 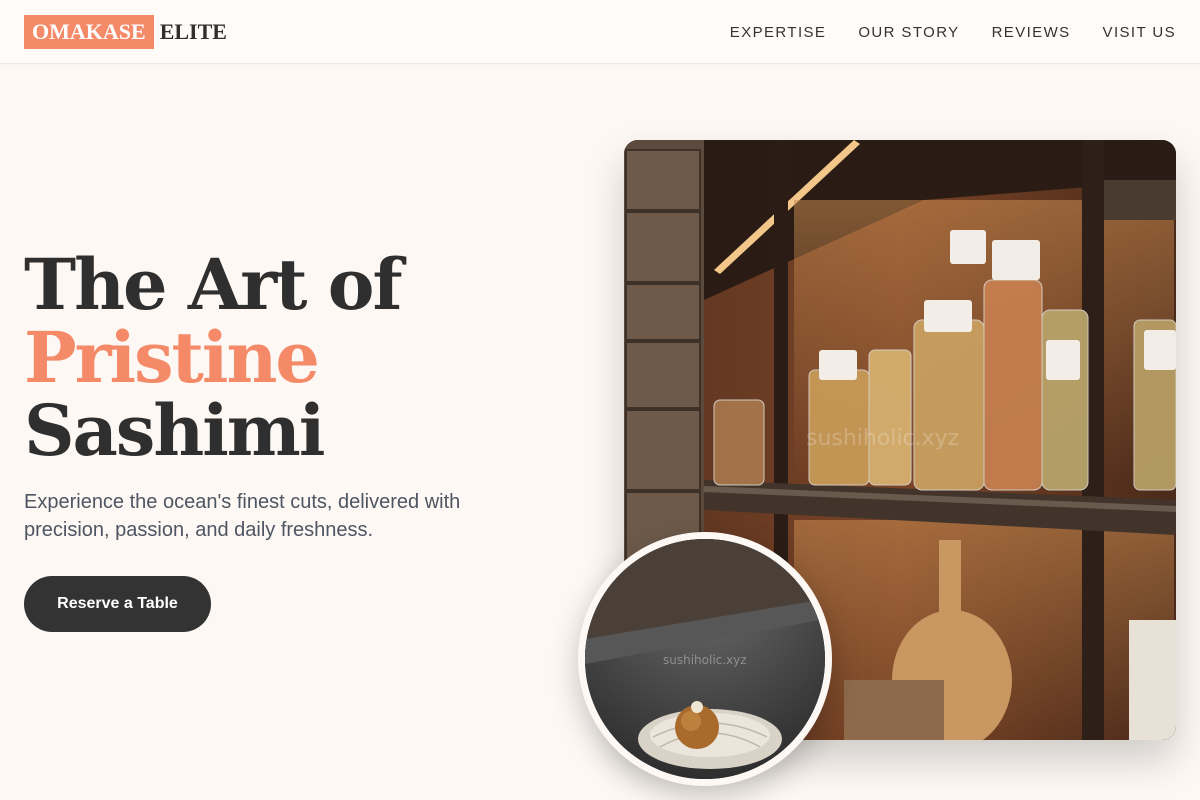 I want to click on logo: OMAKASE ELITE, so click(x=125, y=32).